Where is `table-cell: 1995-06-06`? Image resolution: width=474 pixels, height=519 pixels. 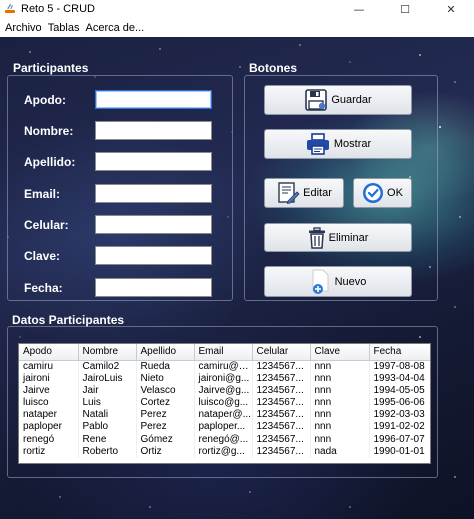 table-cell: 1995-06-06 is located at coordinates (399, 403).